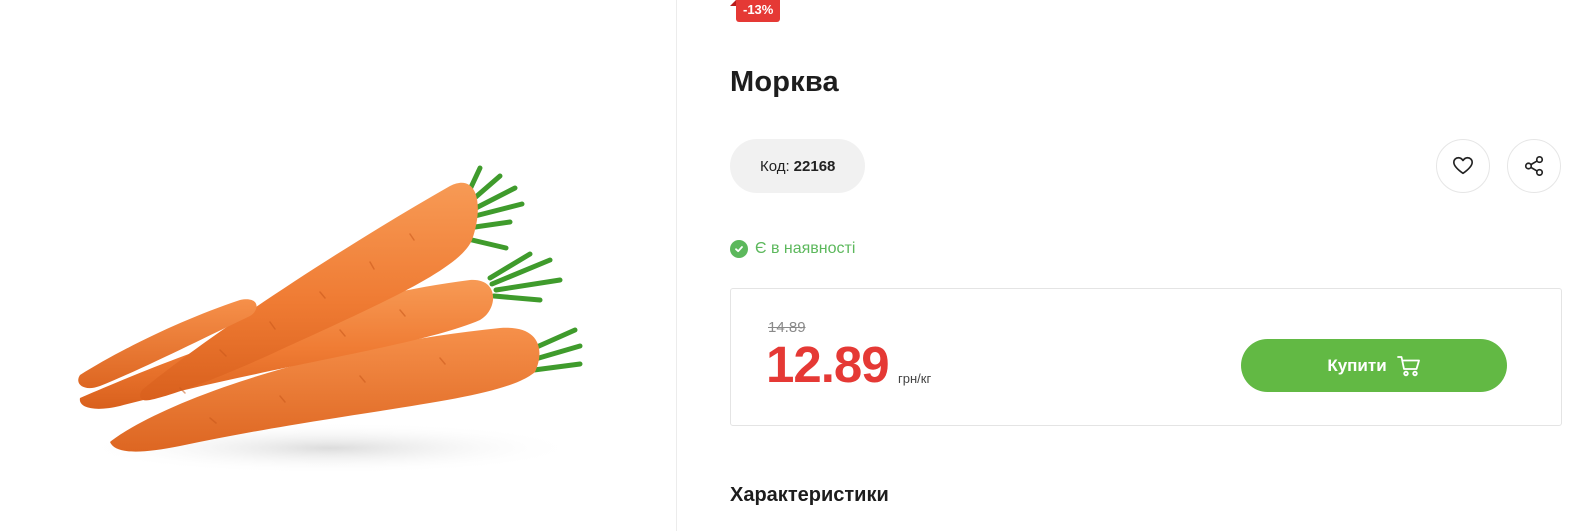  What do you see at coordinates (805, 248) in the screenshot?
I see `stock-status-text: Є в наявності` at bounding box center [805, 248].